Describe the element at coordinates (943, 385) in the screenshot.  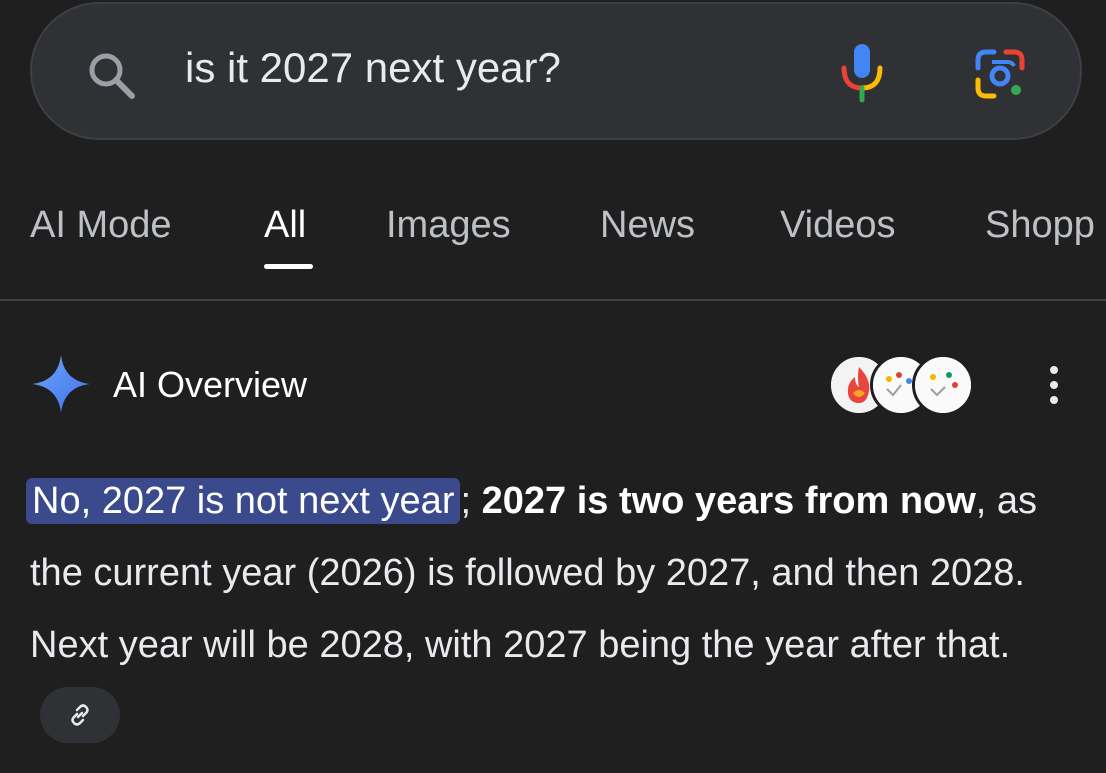
I see `source-avatar` at that location.